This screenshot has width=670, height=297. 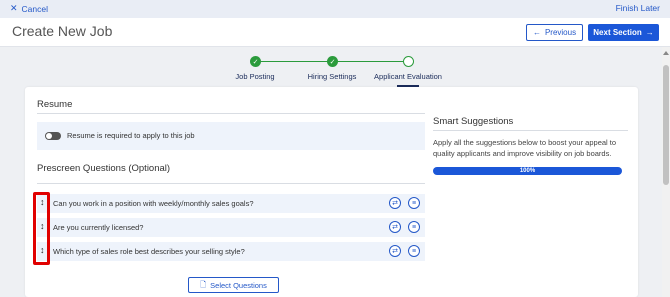 What do you see at coordinates (666, 53) in the screenshot?
I see `scroll-up-icon` at bounding box center [666, 53].